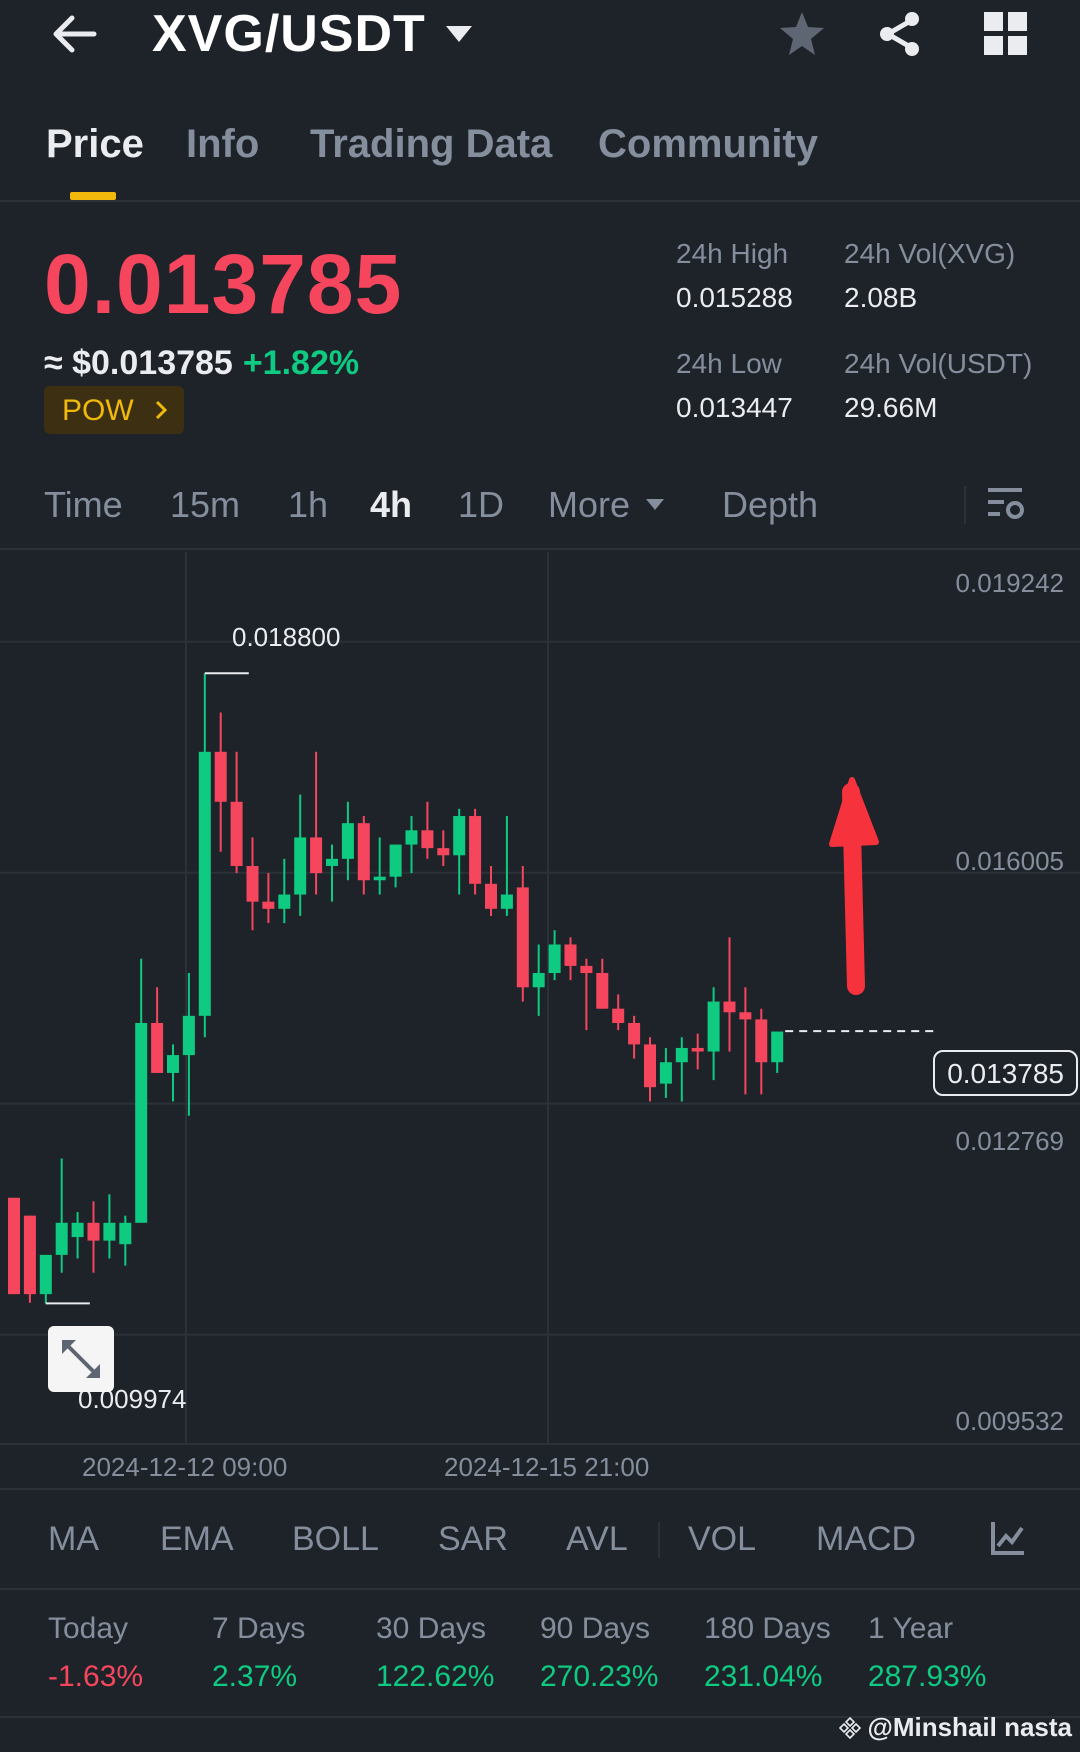  I want to click on perf-label-180d: 180 Days, so click(767, 1628).